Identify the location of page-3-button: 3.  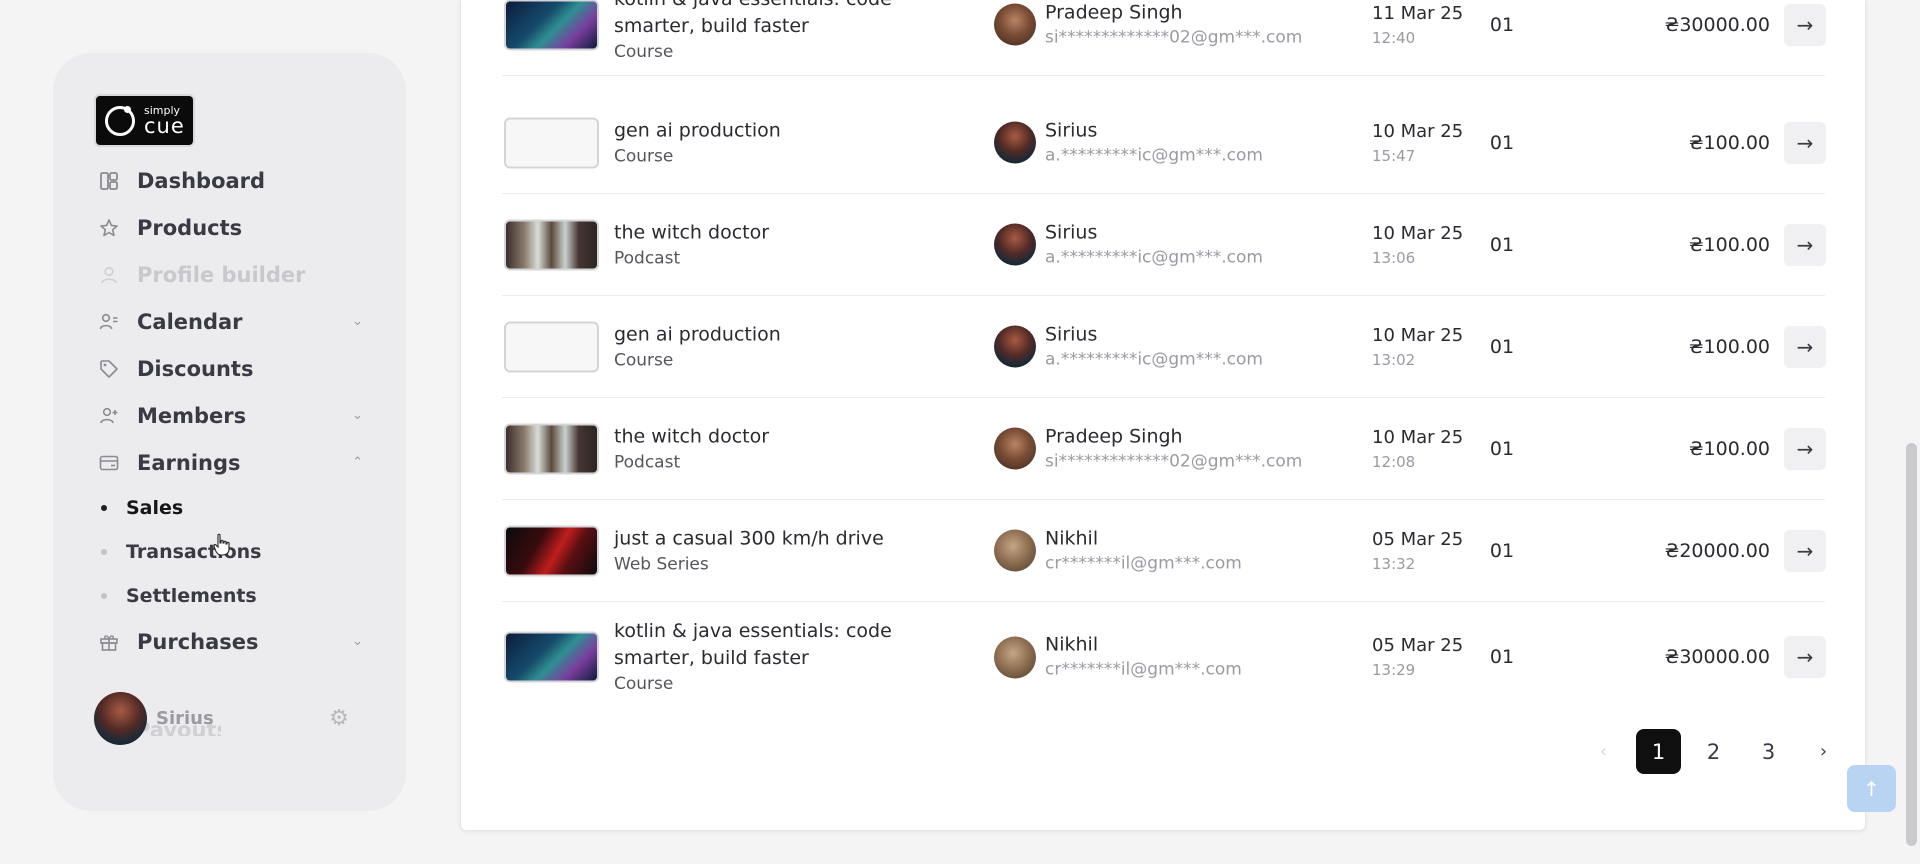
(1768, 751).